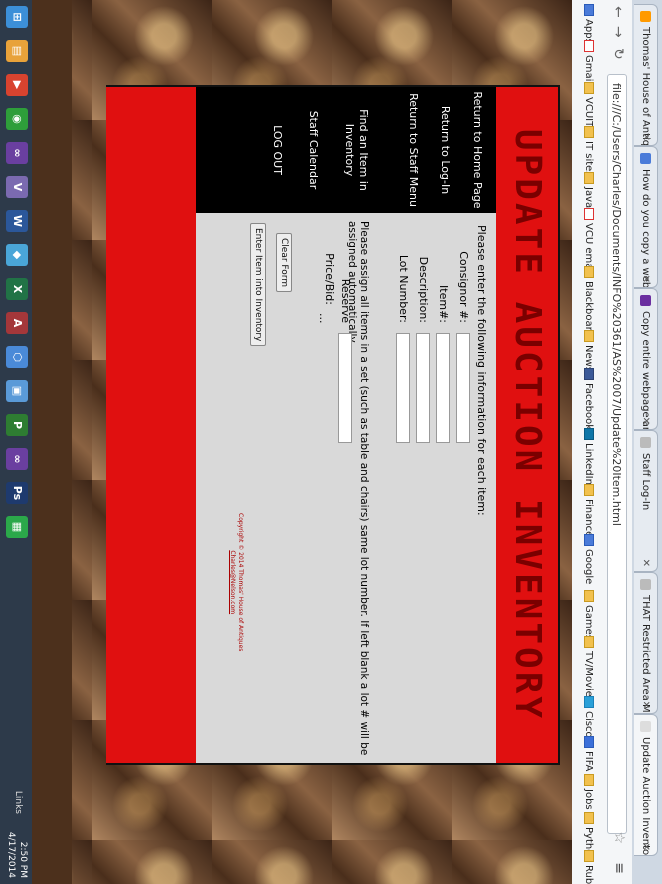  Describe the element at coordinates (646, 217) in the screenshot. I see `tab-how-copy: How do you copy a webp ✕` at that location.